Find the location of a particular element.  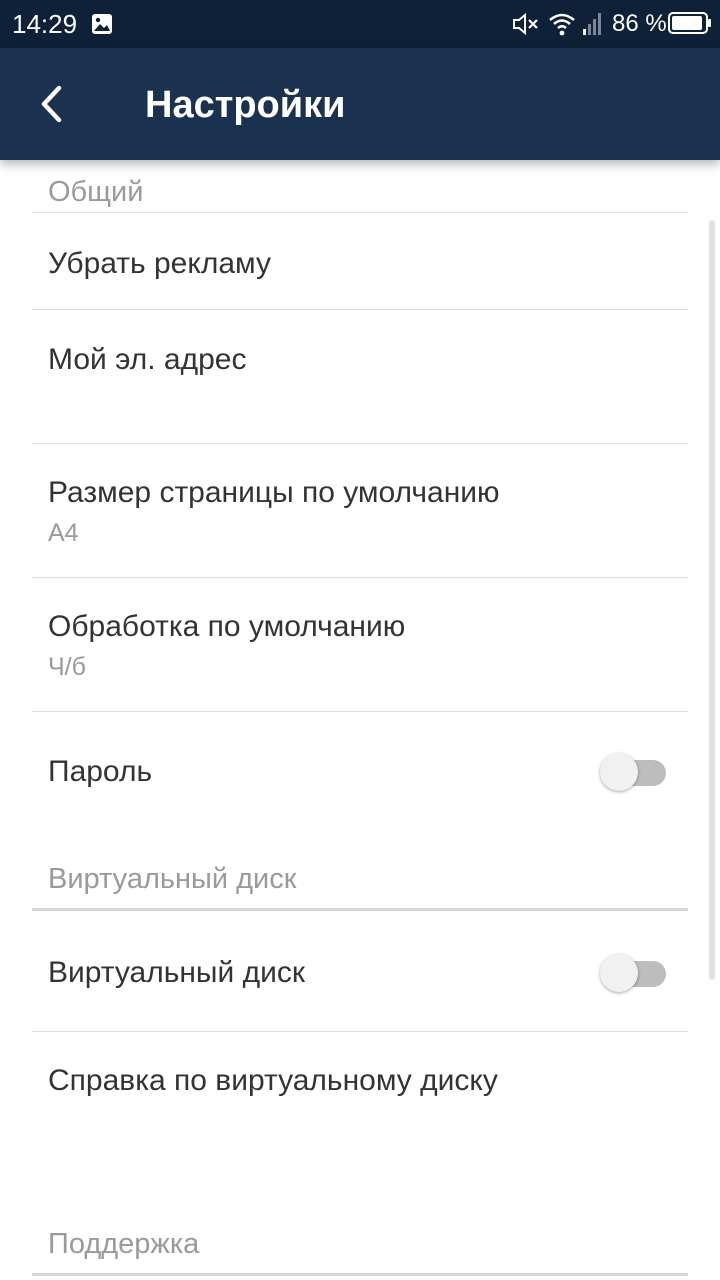

scrollbar is located at coordinates (712, 600).